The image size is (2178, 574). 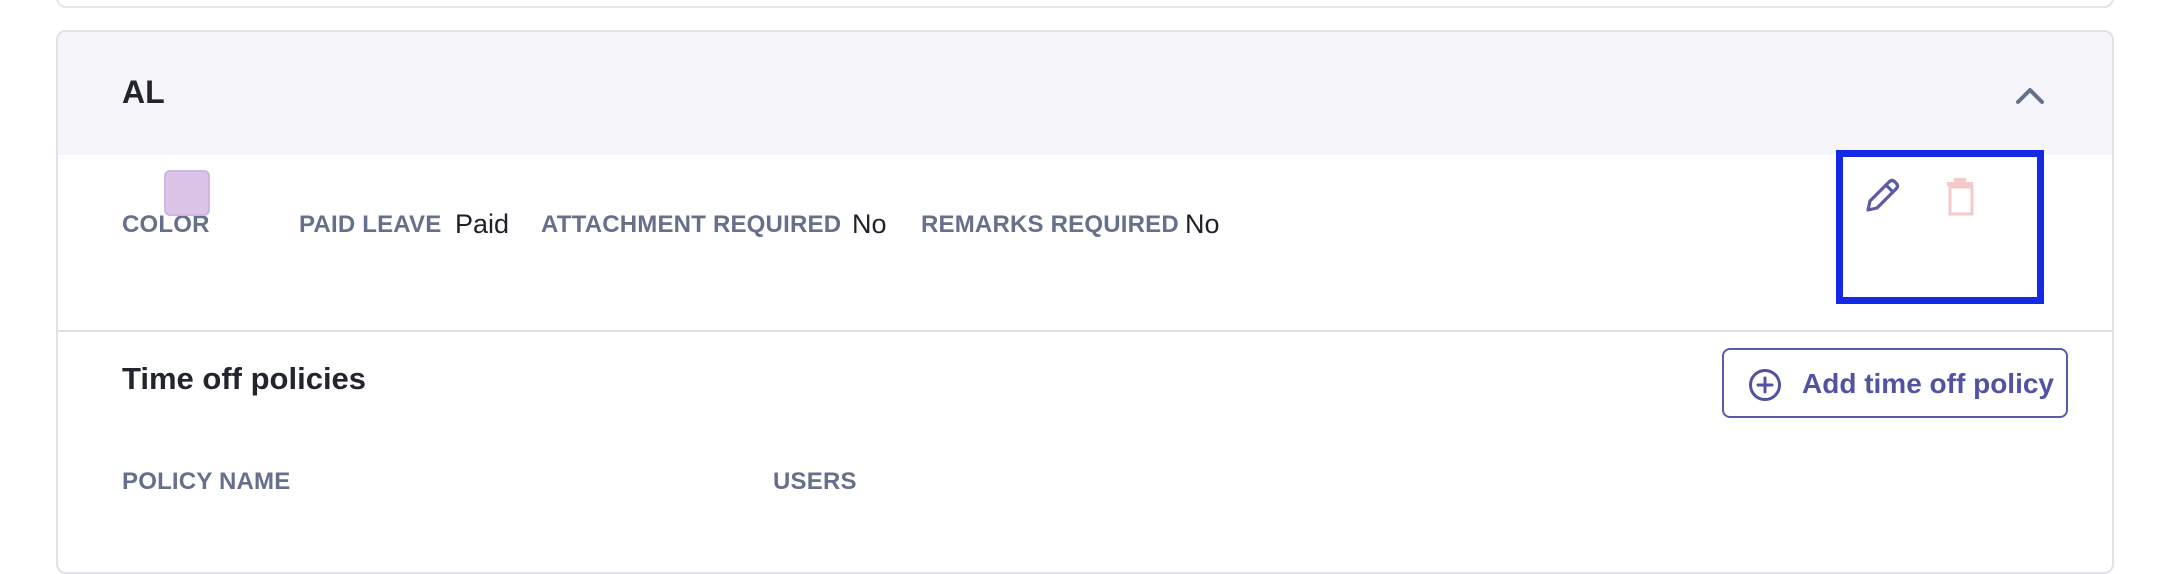 What do you see at coordinates (1085, 4) in the screenshot?
I see `previous-card` at bounding box center [1085, 4].